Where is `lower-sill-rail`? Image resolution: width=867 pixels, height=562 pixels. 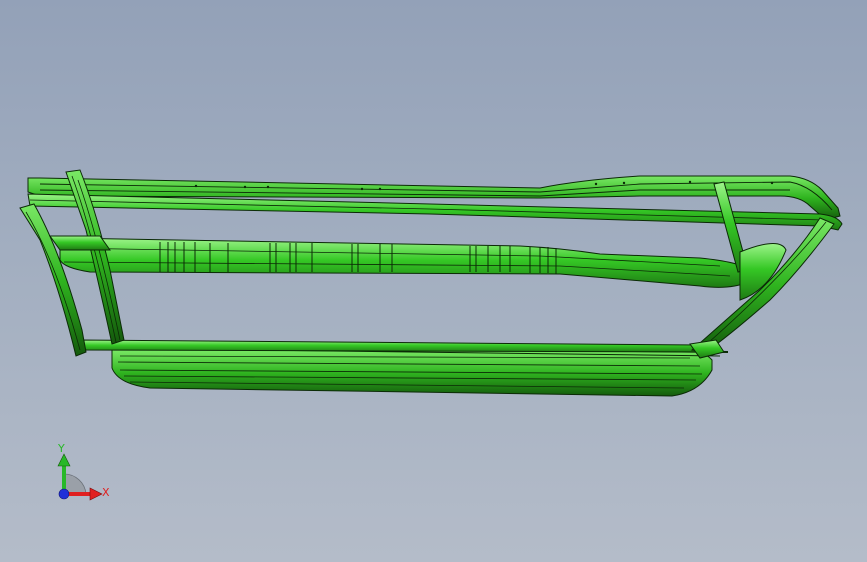 lower-sill-rail is located at coordinates (409, 370).